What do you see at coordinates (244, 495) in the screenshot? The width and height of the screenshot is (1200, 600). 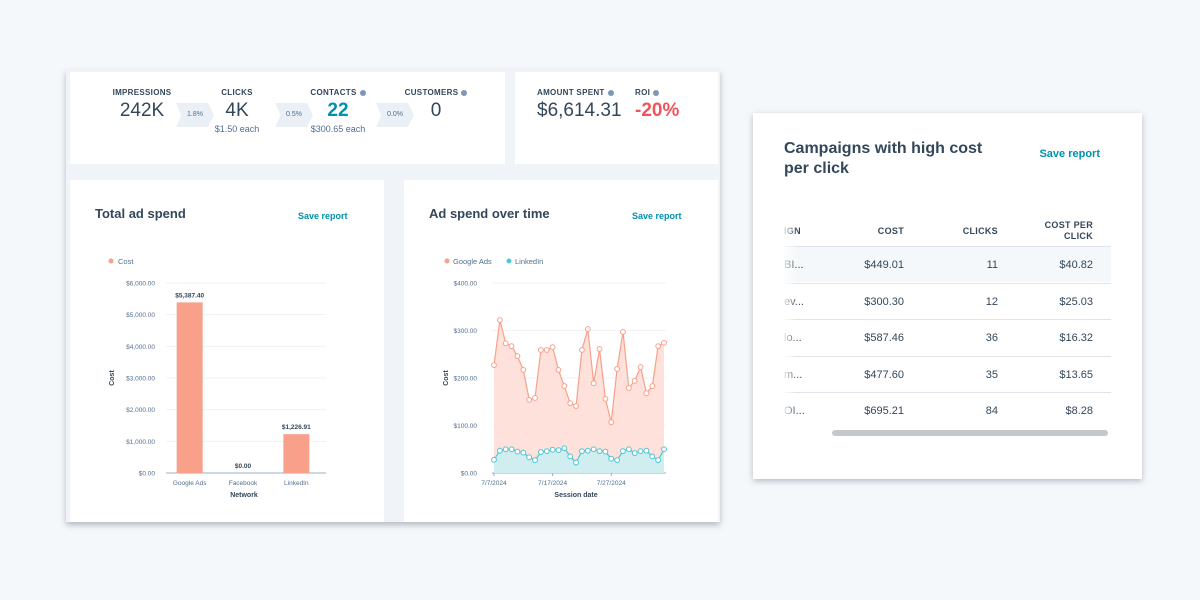 I see `x-axis-label: Network` at bounding box center [244, 495].